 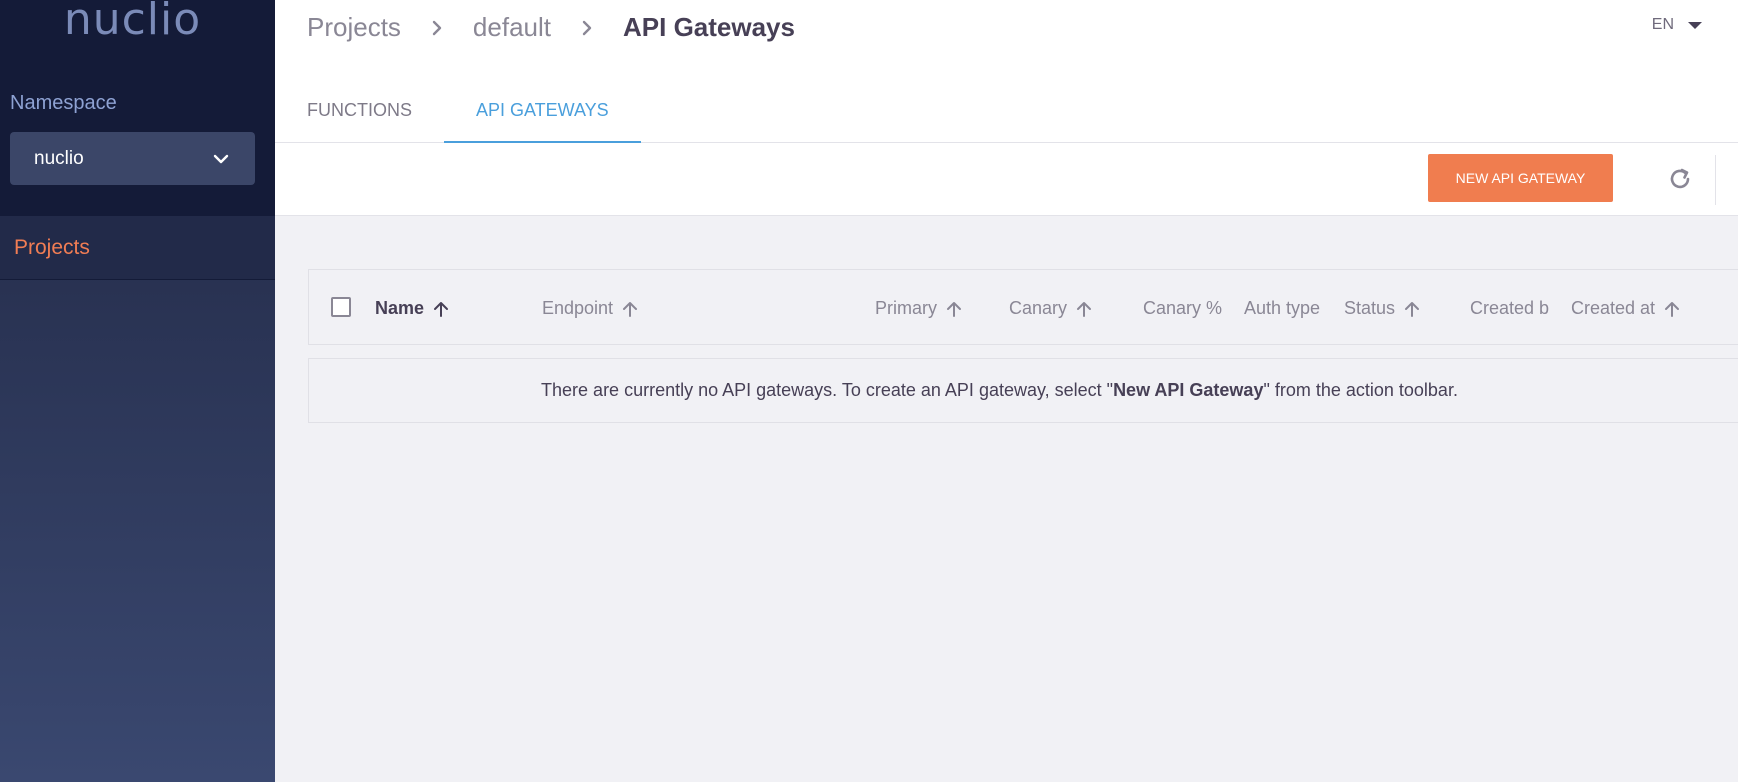 I want to click on column-header-status: Status, so click(x=1382, y=308).